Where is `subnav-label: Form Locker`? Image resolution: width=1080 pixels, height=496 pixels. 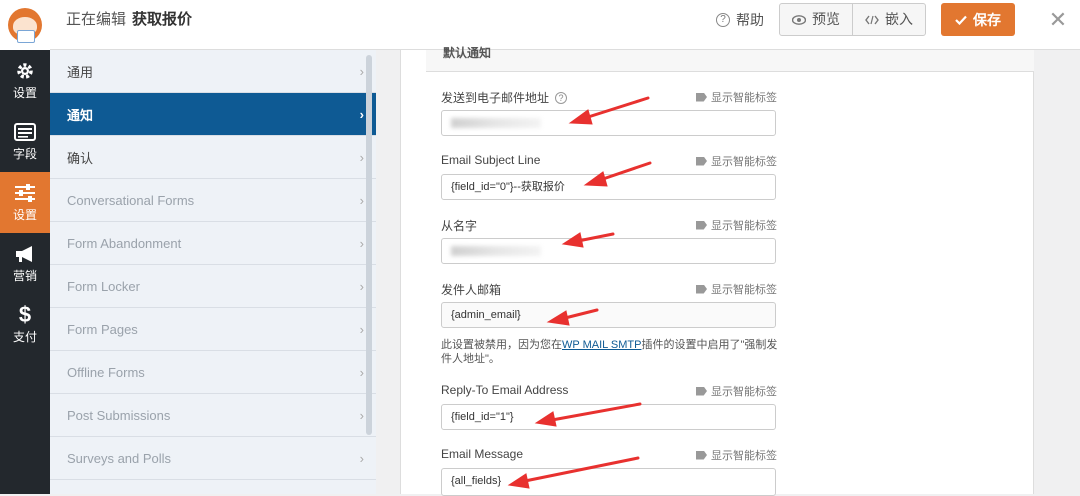
subnav-label: Form Locker is located at coordinates (103, 286).